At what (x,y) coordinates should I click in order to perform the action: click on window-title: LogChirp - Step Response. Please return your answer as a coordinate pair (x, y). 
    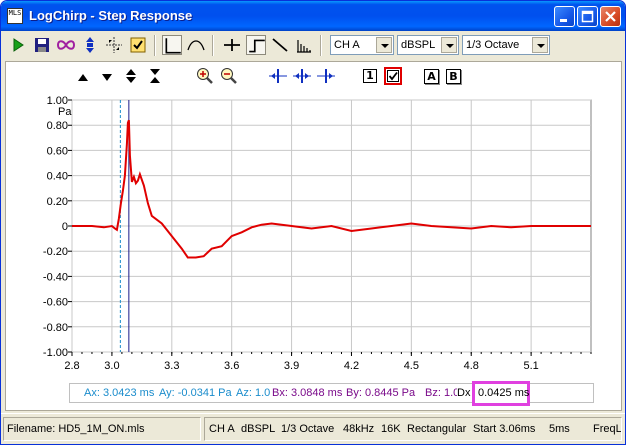
    Looking at the image, I should click on (111, 15).